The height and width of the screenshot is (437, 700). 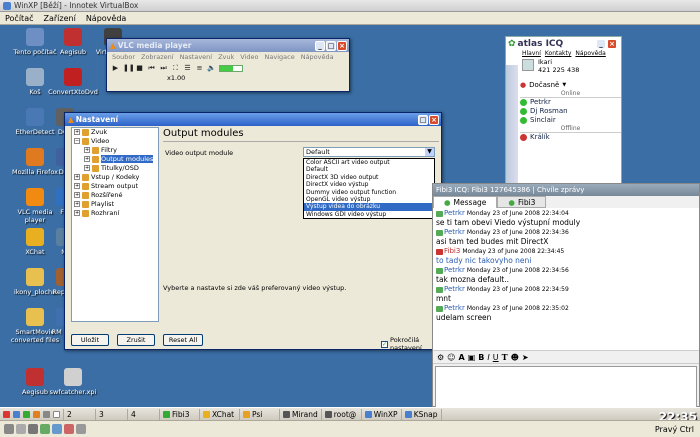 What do you see at coordinates (505, 357) in the screenshot?
I see `text-icon: T` at bounding box center [505, 357].